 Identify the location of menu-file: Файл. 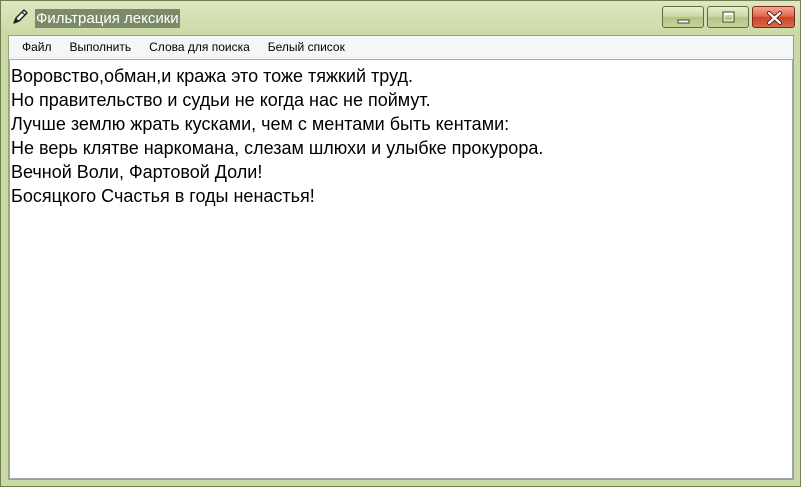
(37, 47).